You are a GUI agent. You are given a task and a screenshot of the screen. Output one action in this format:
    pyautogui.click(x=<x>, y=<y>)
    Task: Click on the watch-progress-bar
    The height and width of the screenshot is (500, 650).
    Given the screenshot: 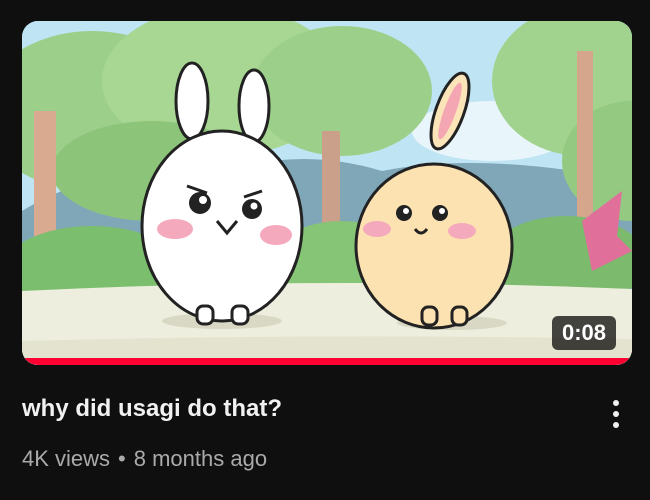 What is the action you would take?
    pyautogui.click(x=327, y=361)
    